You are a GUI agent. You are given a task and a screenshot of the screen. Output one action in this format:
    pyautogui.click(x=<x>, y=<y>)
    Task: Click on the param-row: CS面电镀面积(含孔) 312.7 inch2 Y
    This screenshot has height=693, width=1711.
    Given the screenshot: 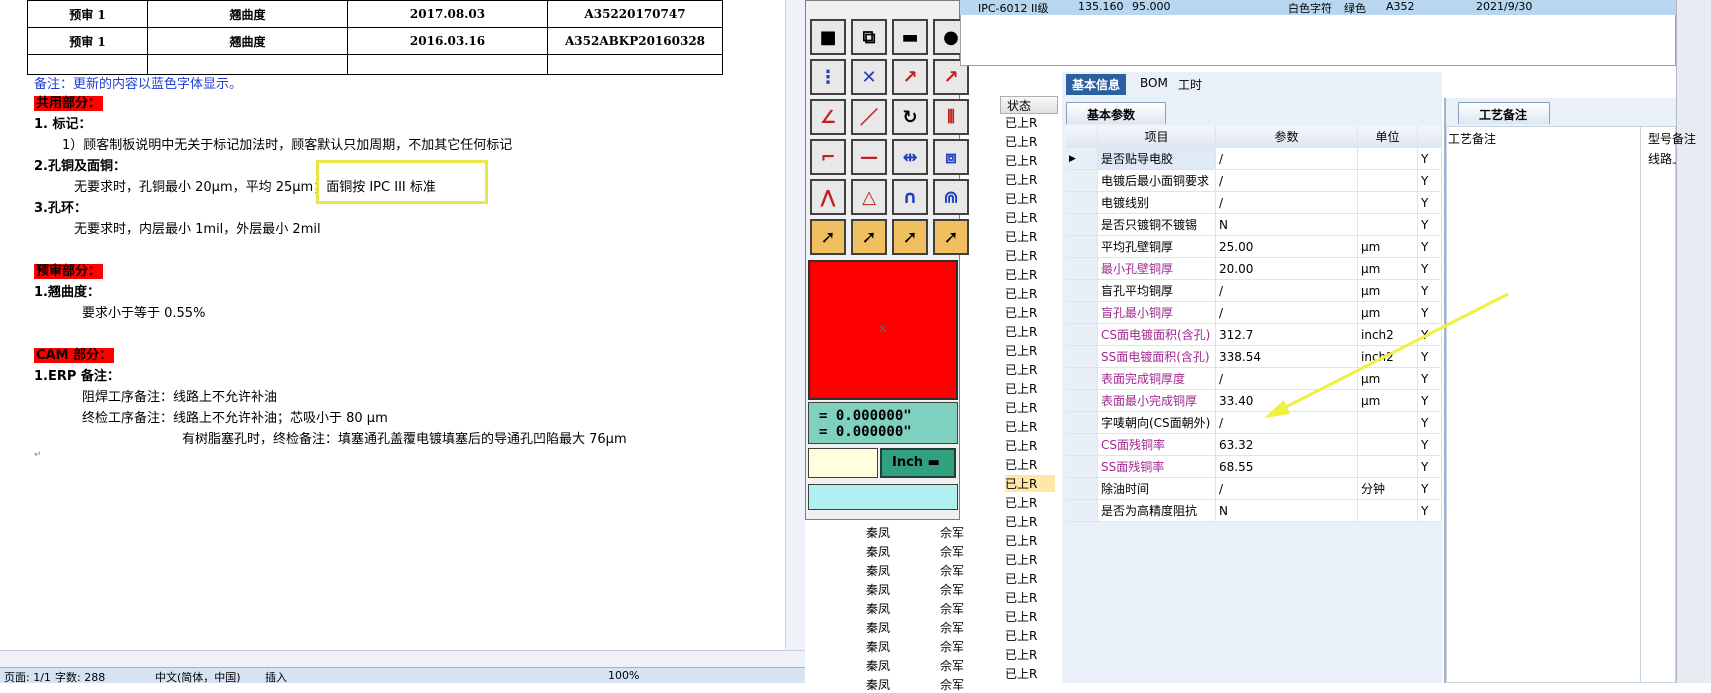 What is the action you would take?
    pyautogui.click(x=1254, y=335)
    